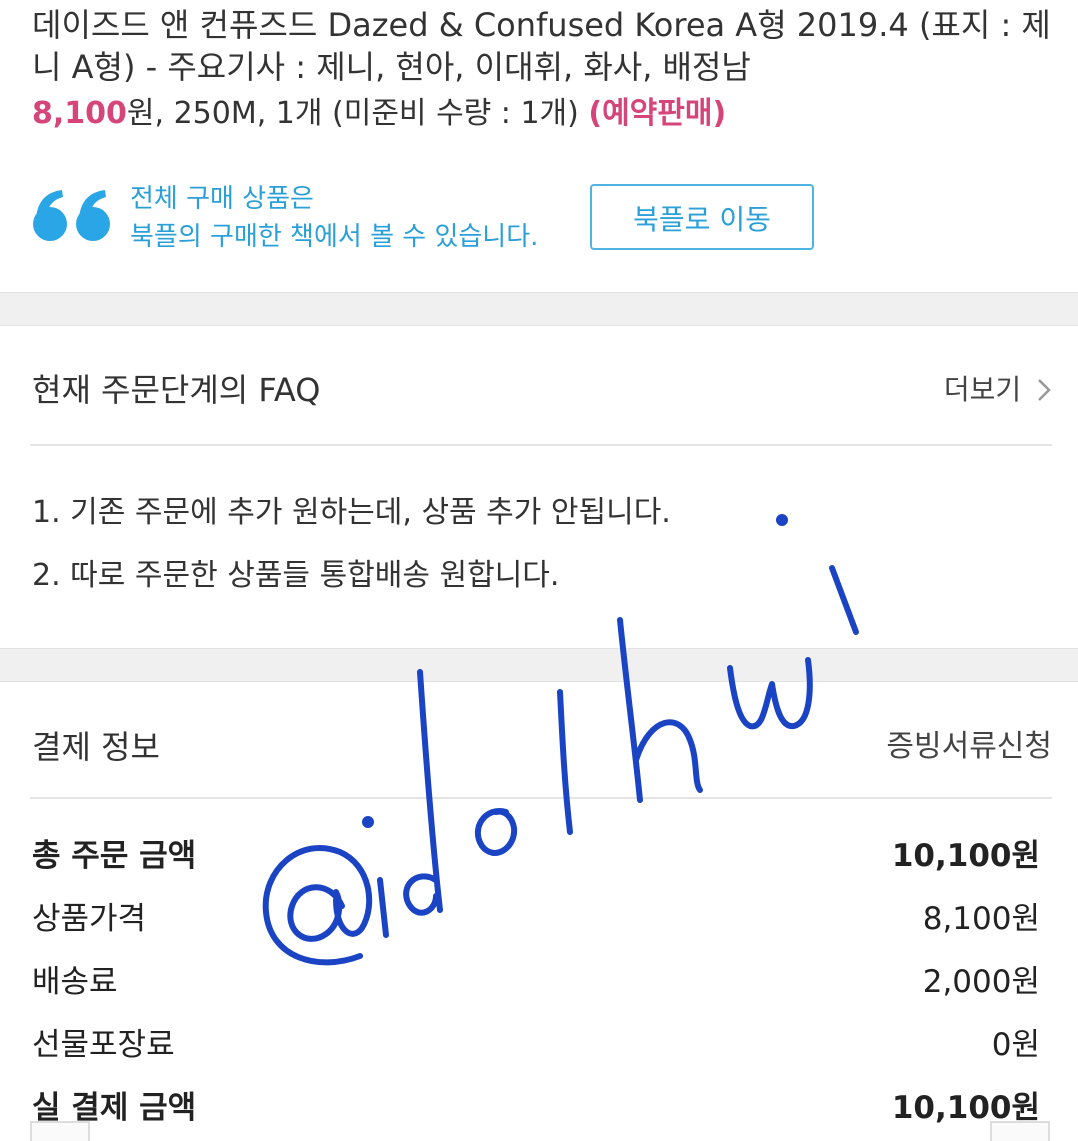  I want to click on payment-row-total: 총 주문 금액 10,100원, so click(536, 856).